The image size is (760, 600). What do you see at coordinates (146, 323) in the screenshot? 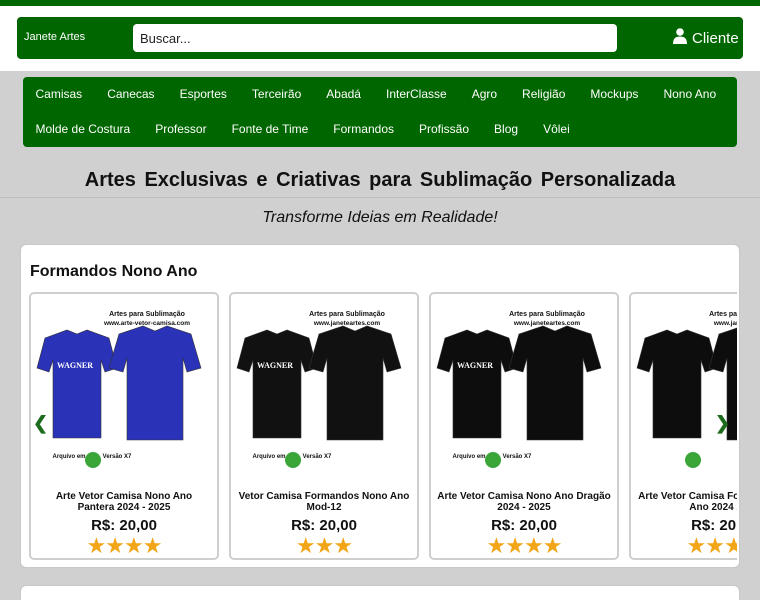
I see `image-url: www.arte-vetor-camisa.com` at bounding box center [146, 323].